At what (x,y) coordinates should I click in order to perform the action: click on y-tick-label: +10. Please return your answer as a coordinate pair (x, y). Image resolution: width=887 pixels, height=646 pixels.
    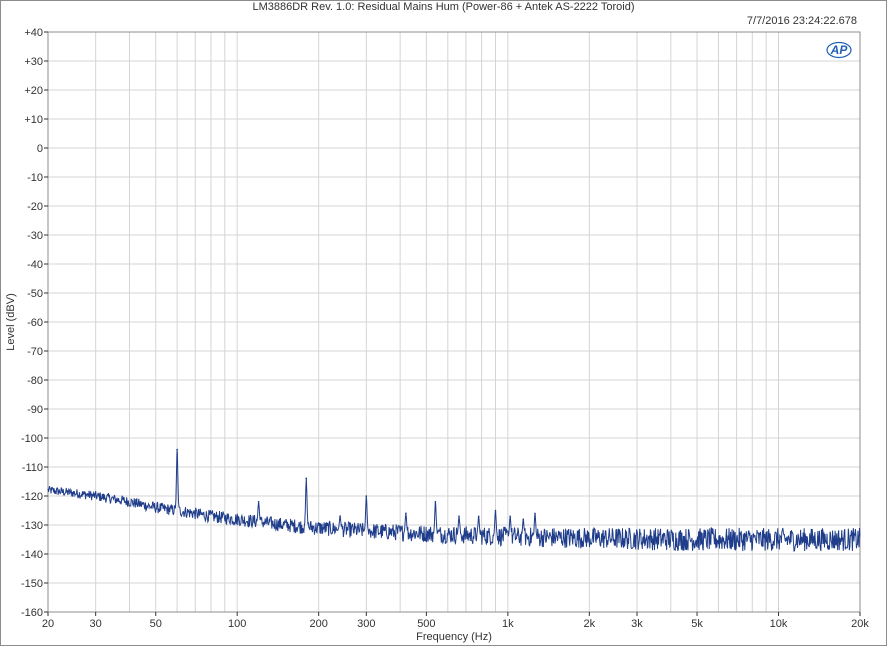
    Looking at the image, I should click on (33, 120).